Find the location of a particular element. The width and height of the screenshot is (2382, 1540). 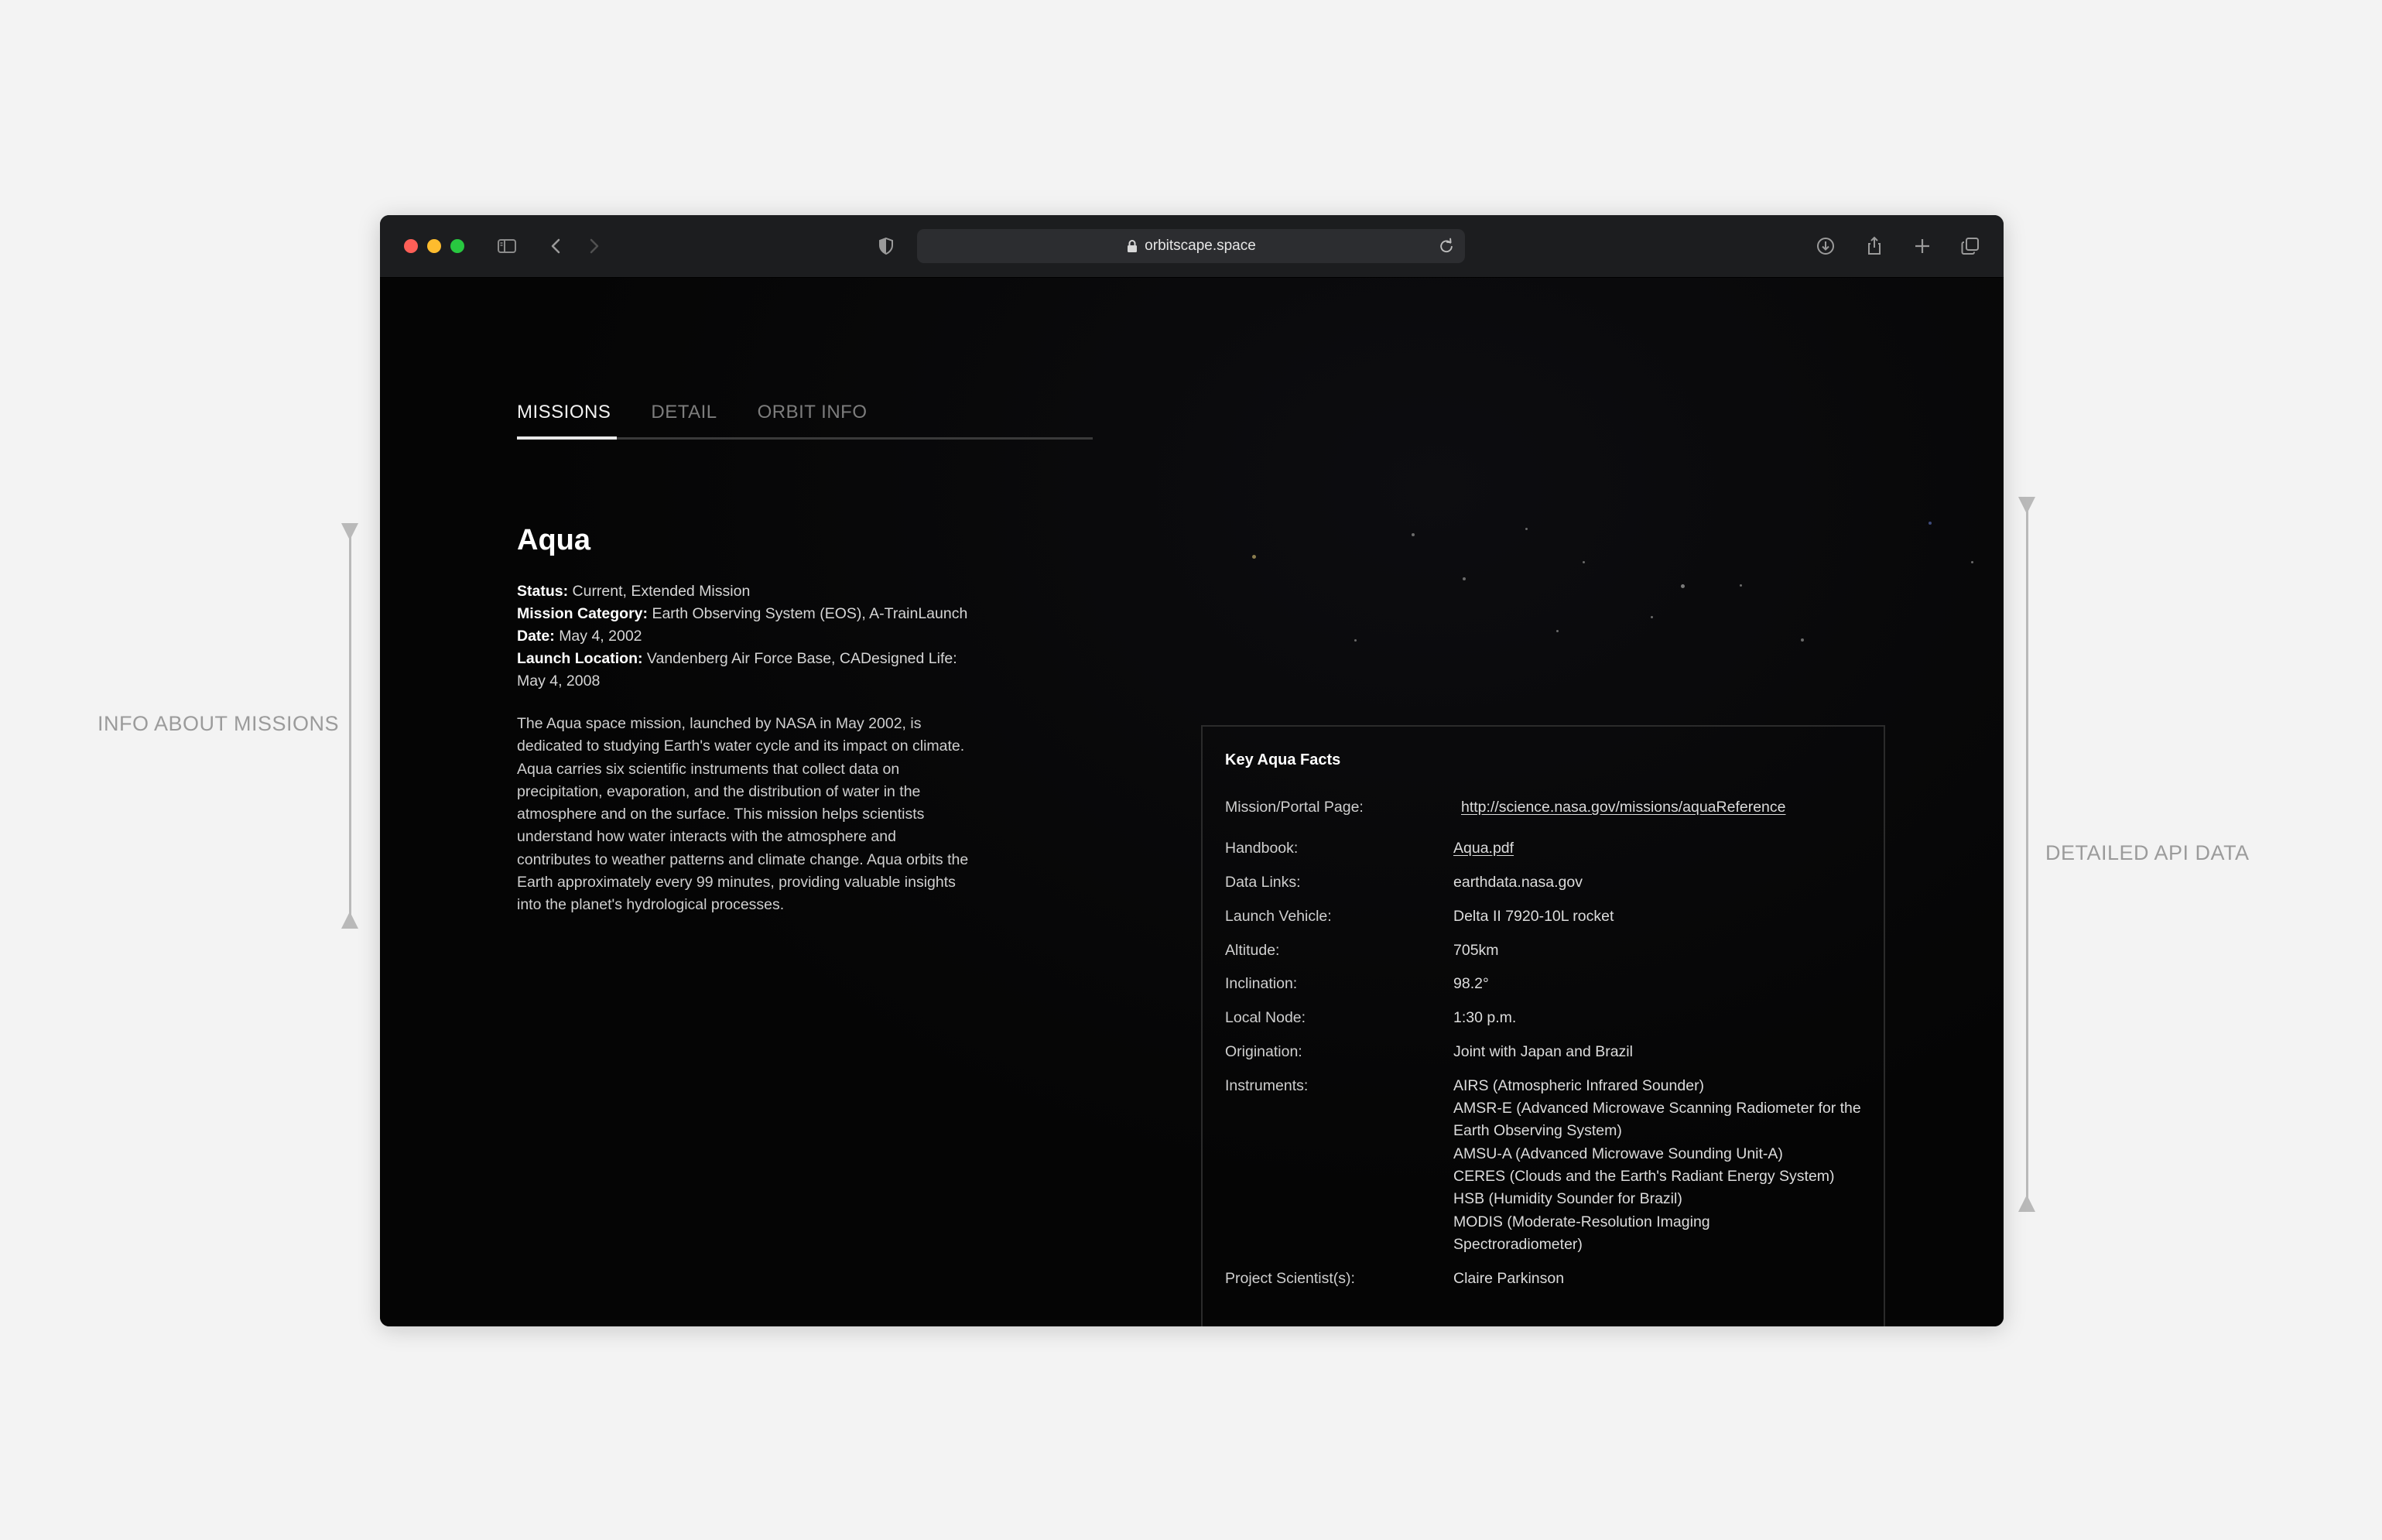

fact-value: Delta II 7920-10L rocket is located at coordinates (1533, 916).